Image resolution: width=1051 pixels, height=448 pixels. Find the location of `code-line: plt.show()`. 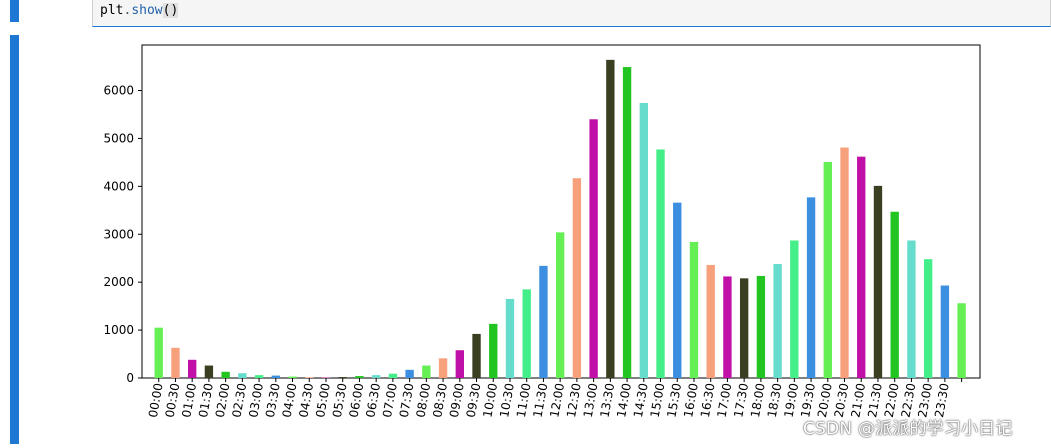

code-line: plt.show() is located at coordinates (139, 10).